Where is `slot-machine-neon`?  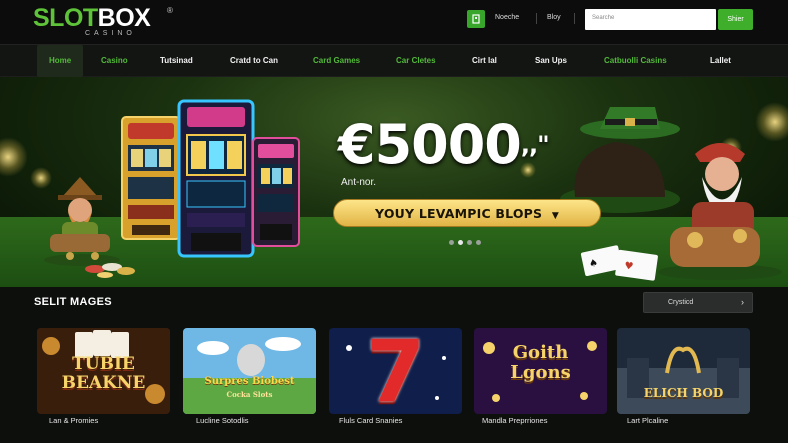 slot-machine-neon is located at coordinates (216, 178).